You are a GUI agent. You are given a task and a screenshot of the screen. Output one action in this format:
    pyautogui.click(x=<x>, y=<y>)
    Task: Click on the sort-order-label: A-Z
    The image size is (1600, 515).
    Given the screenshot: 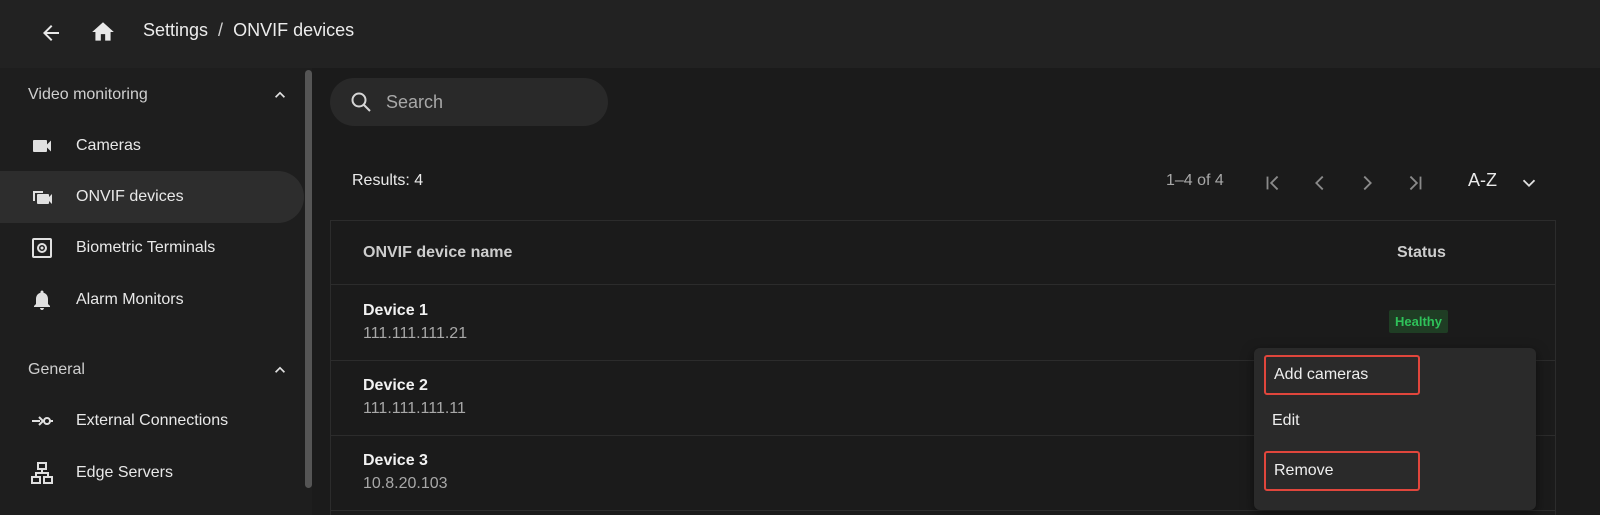 What is the action you would take?
    pyautogui.click(x=1482, y=180)
    